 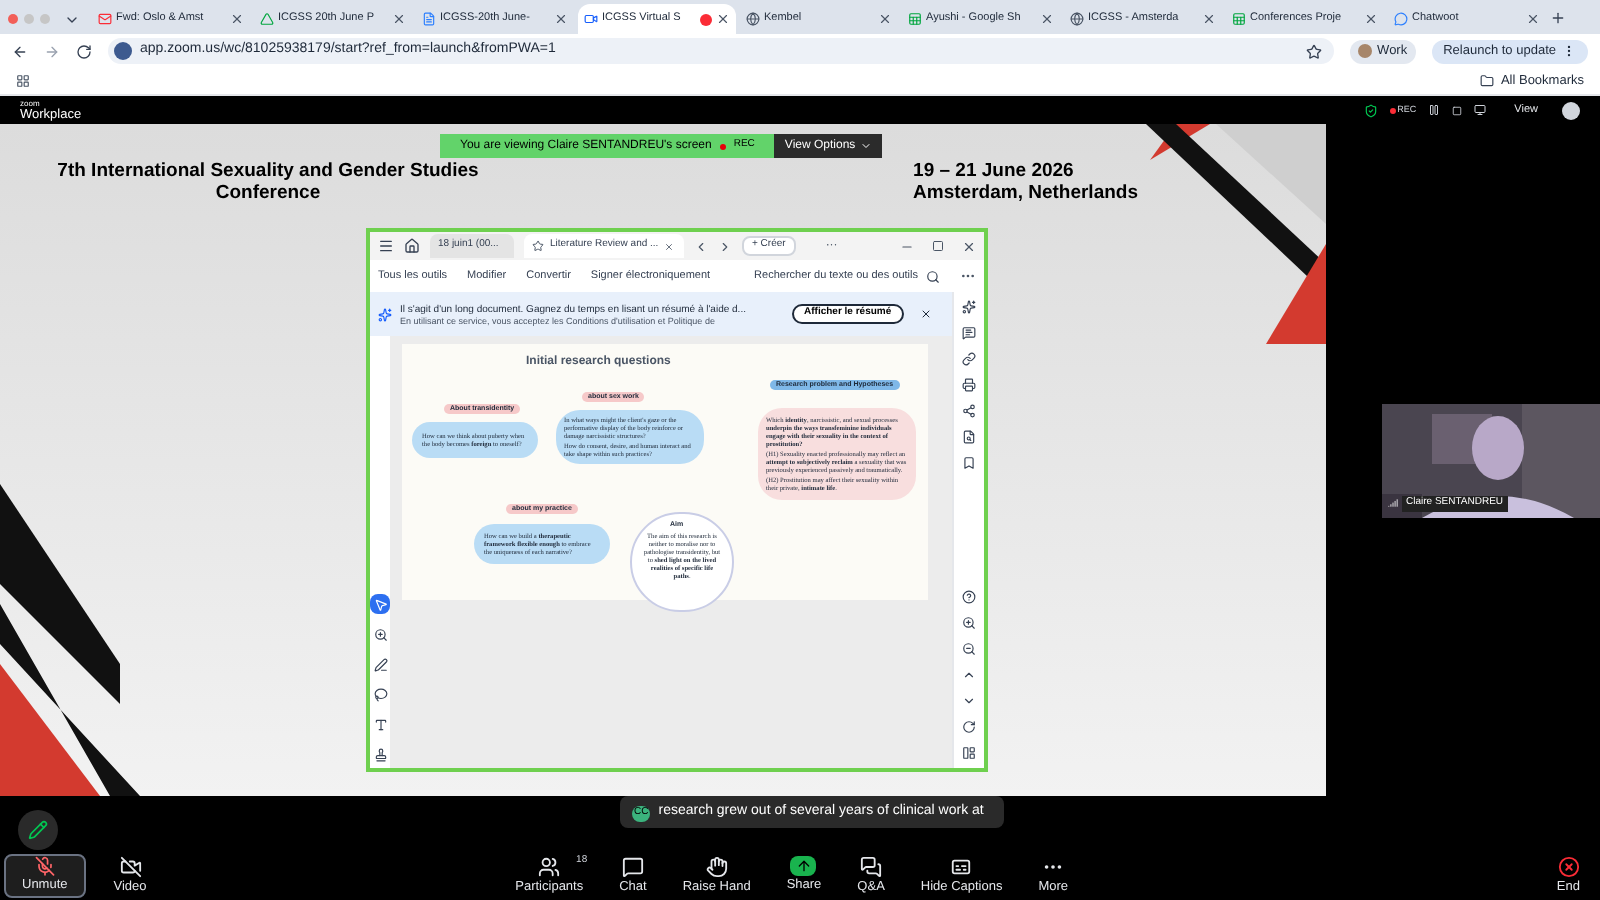 I want to click on slide-place: Amsterdam, Netherlands, so click(x=1025, y=193).